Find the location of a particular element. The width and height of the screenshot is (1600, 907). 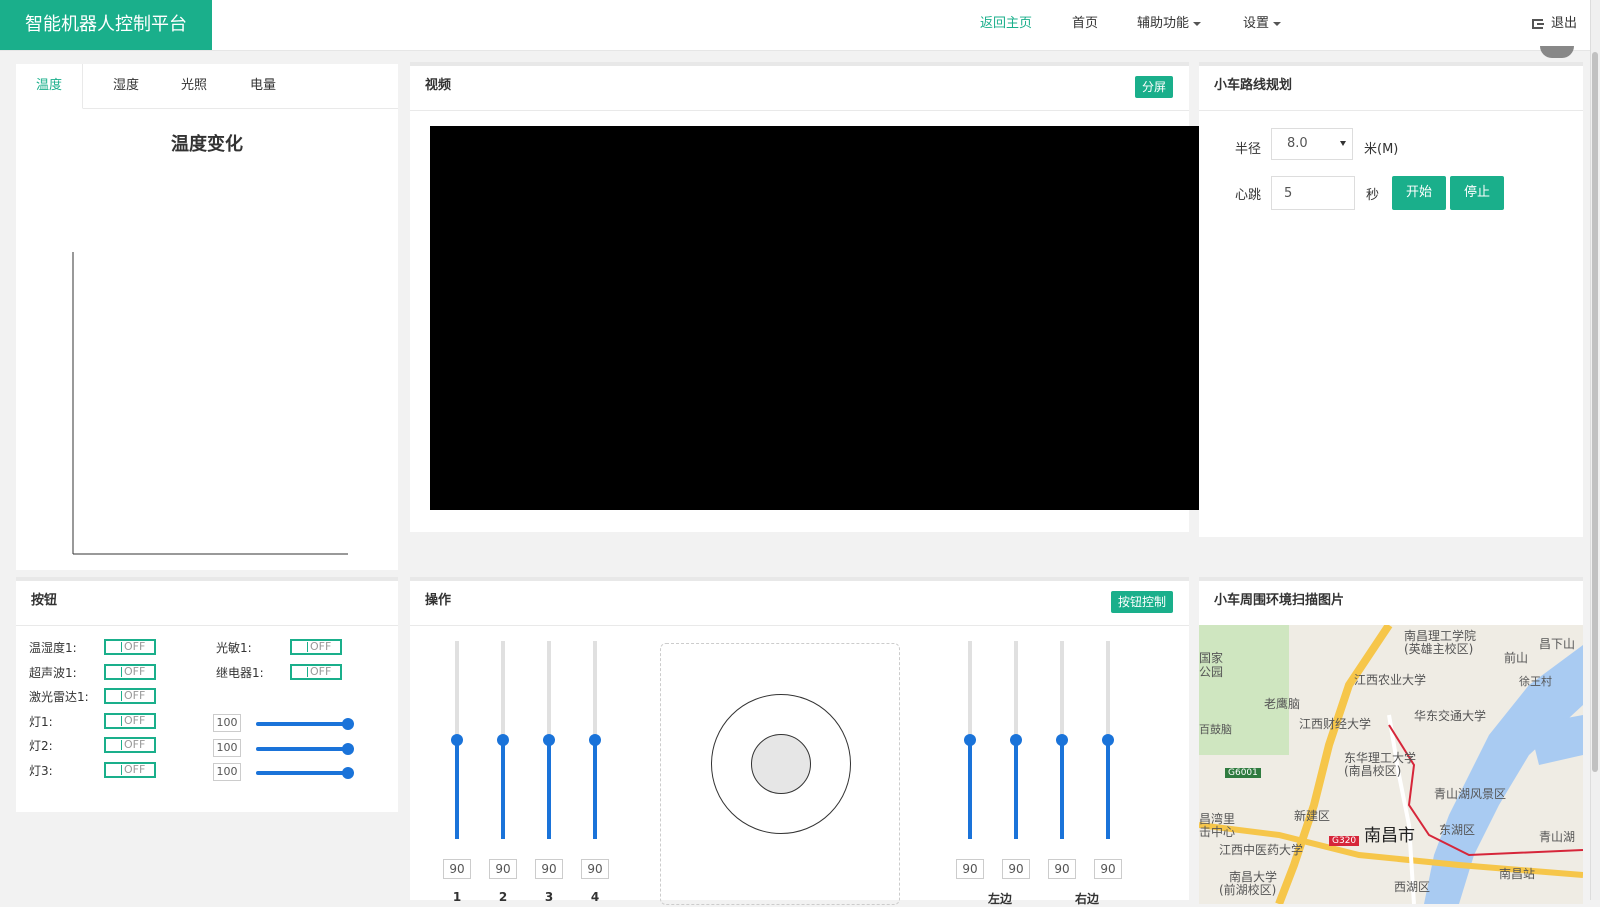

route-planning-panel: 小车路线规划 半径 8.0 米(M) 心跳 秒 开始 停止 is located at coordinates (1391, 299).